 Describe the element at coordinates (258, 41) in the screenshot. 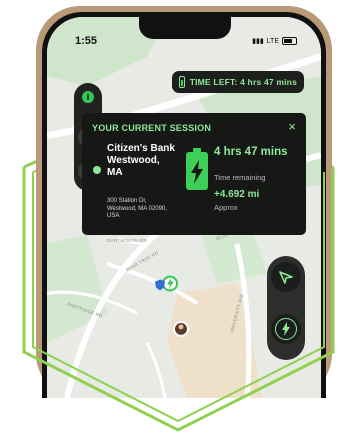

I see `signal-icon: ▮▮▮` at that location.